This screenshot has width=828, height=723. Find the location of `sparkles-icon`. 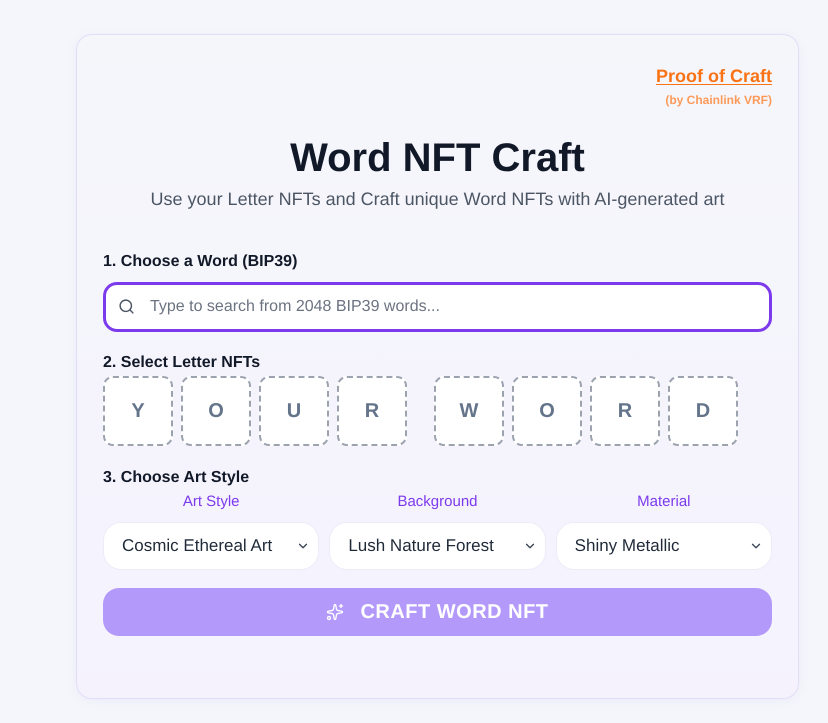

sparkles-icon is located at coordinates (335, 612).